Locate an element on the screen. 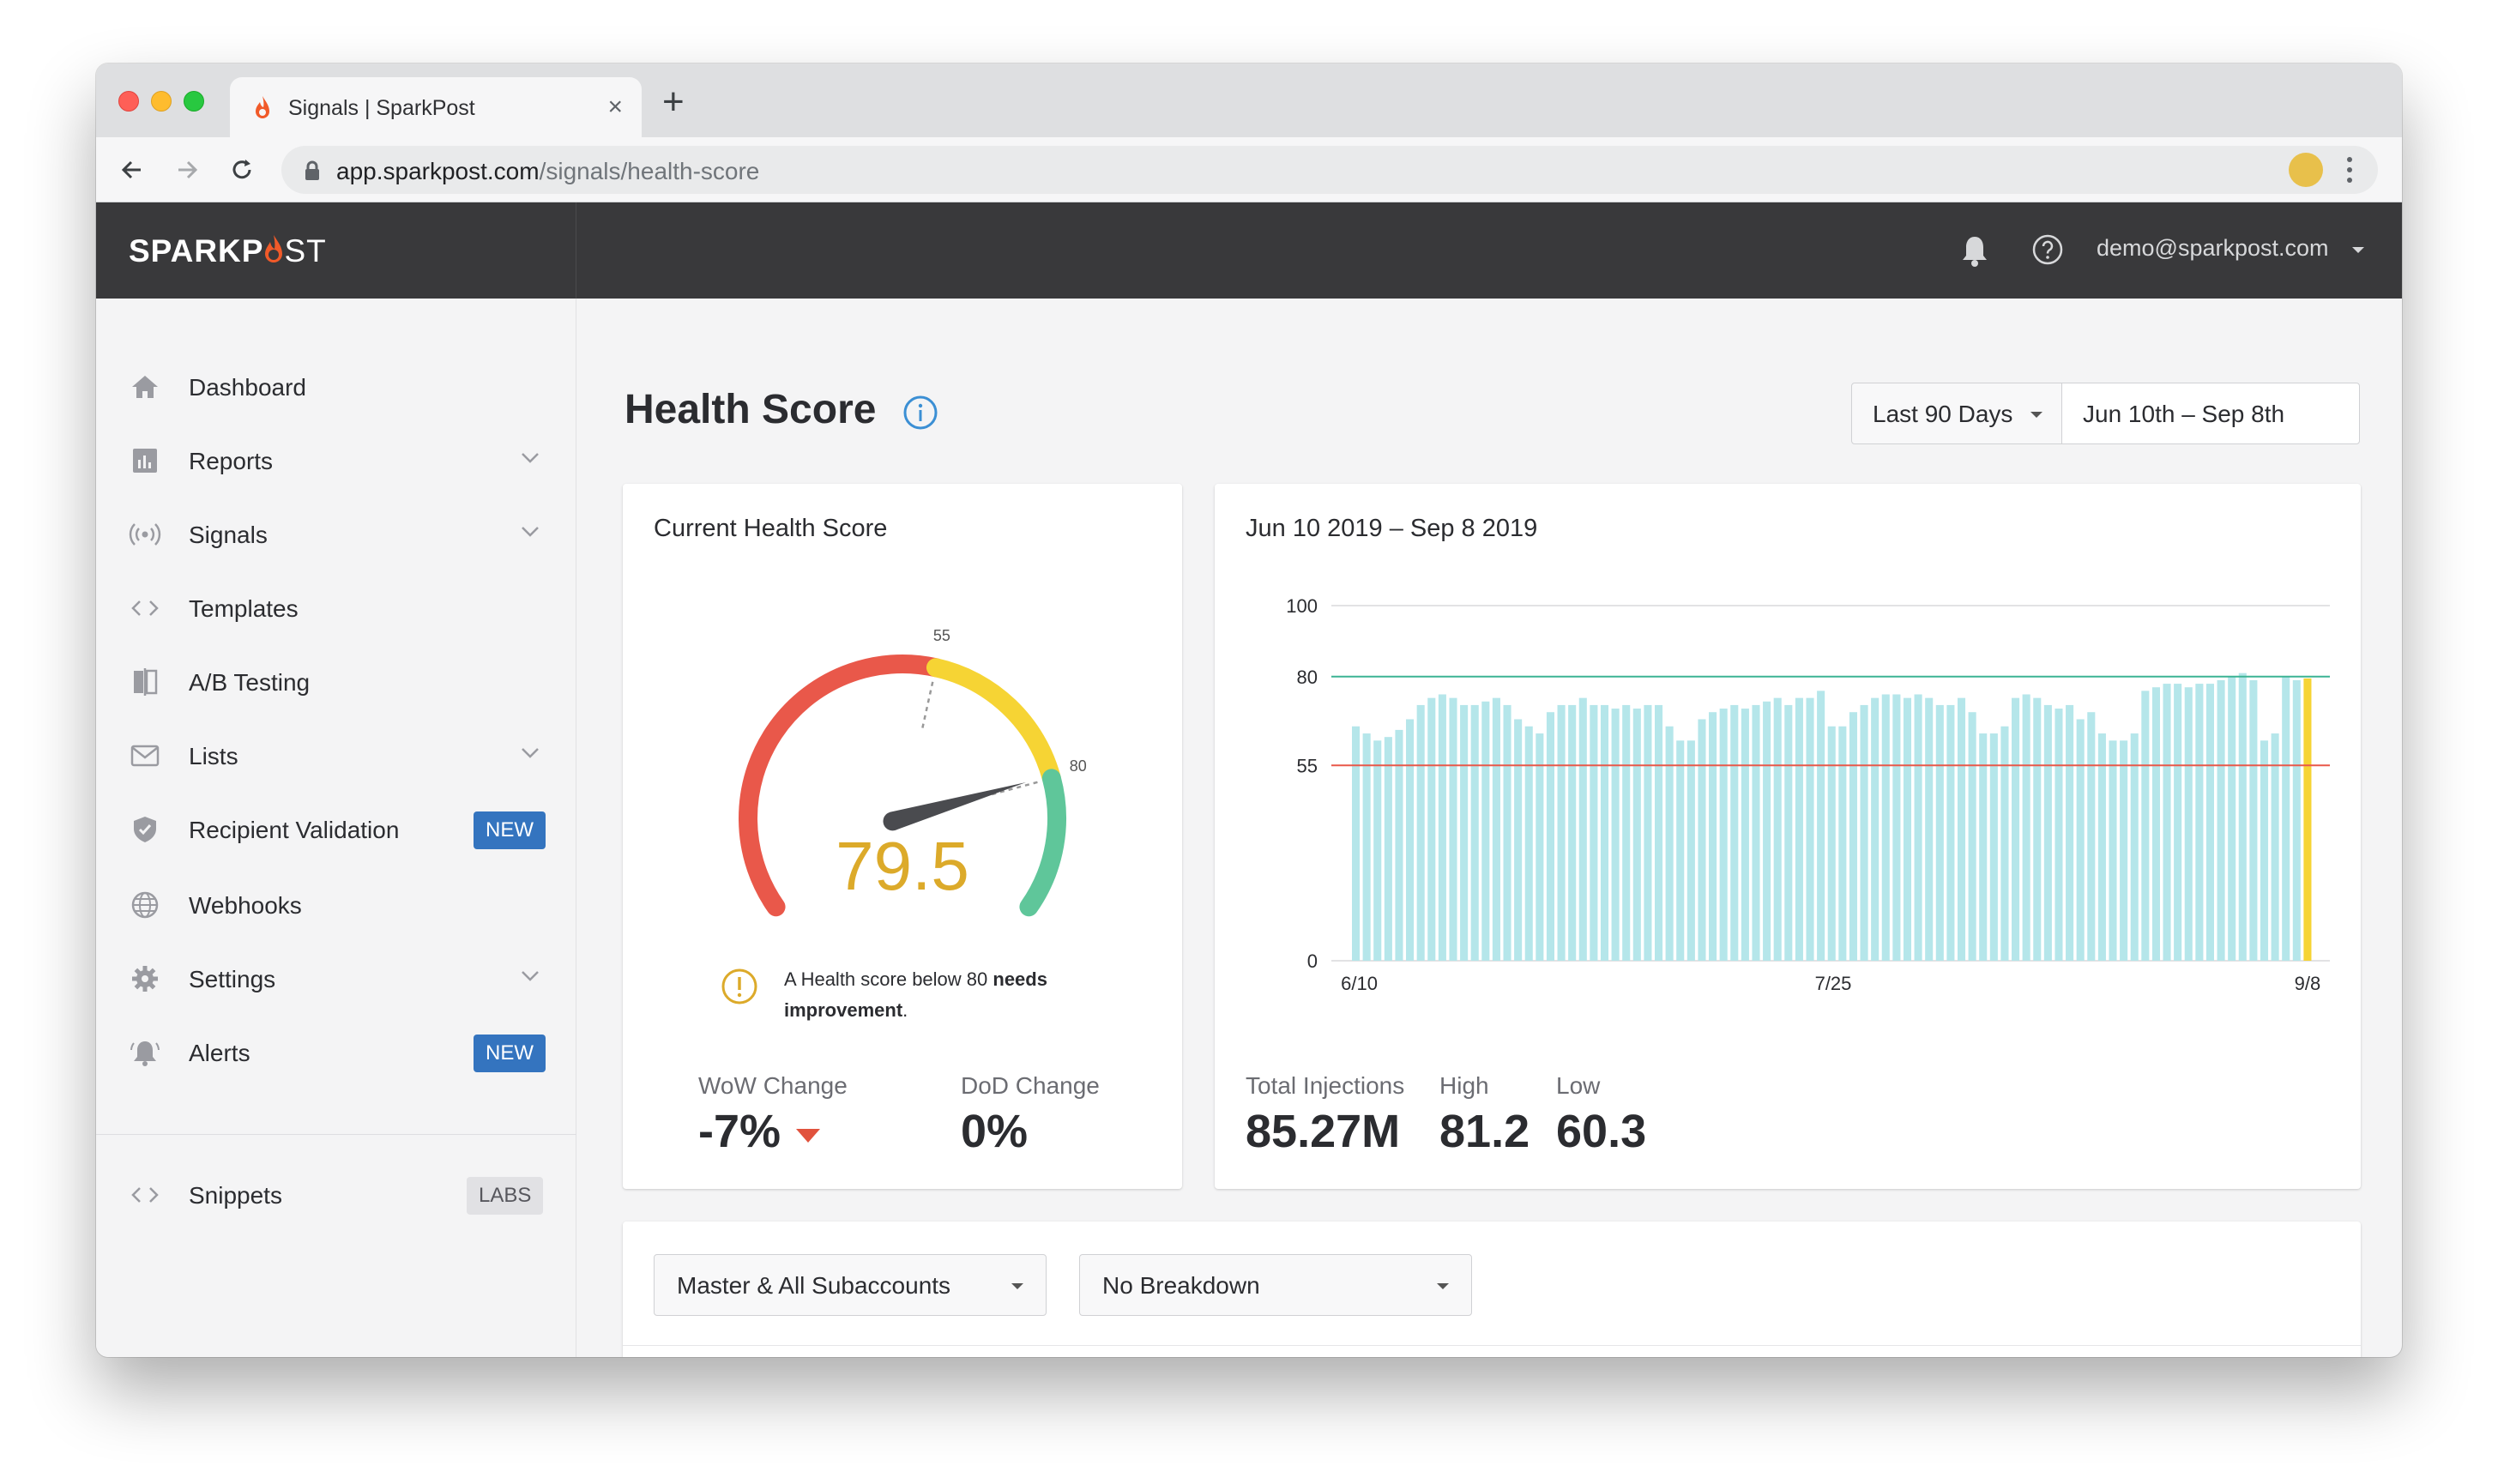 The height and width of the screenshot is (1484, 2498). date-range-select-label: Last 90 Days is located at coordinates (1943, 414).